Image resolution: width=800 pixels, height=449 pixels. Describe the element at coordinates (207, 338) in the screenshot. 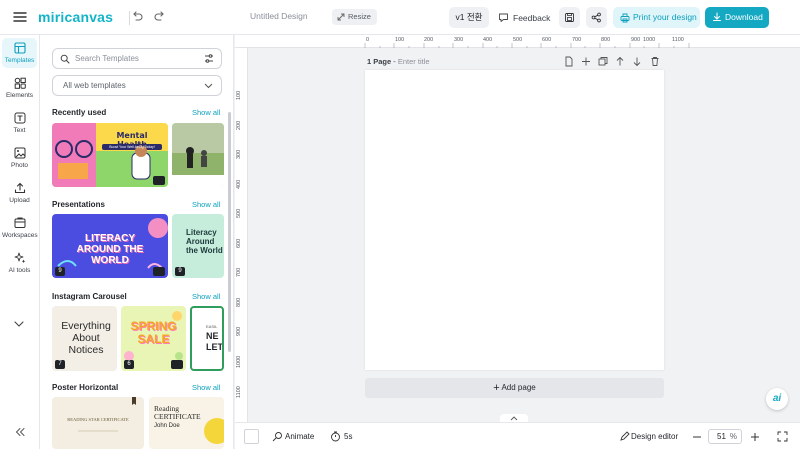

I see `template-thumb: EASIL NE LETT` at that location.